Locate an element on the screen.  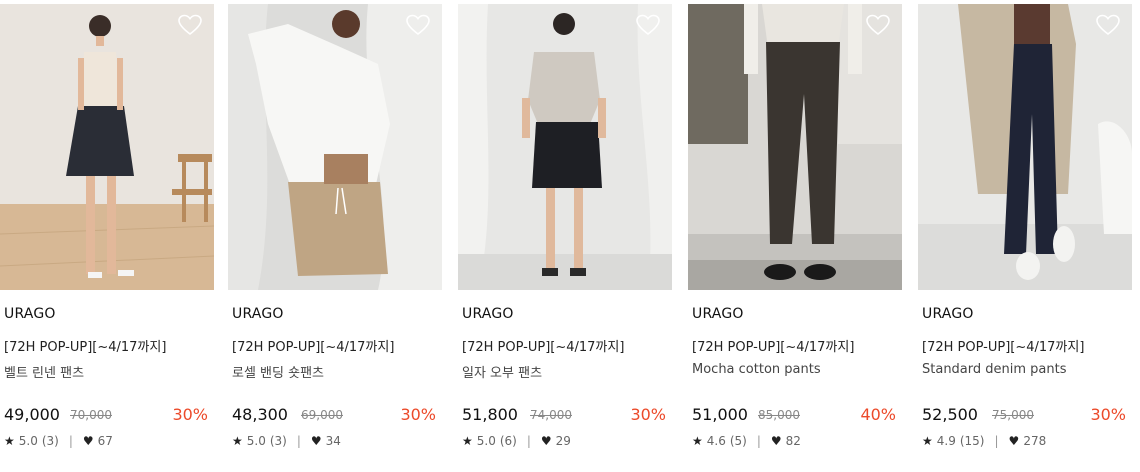
sale-price: 49,000 is located at coordinates (32, 414).